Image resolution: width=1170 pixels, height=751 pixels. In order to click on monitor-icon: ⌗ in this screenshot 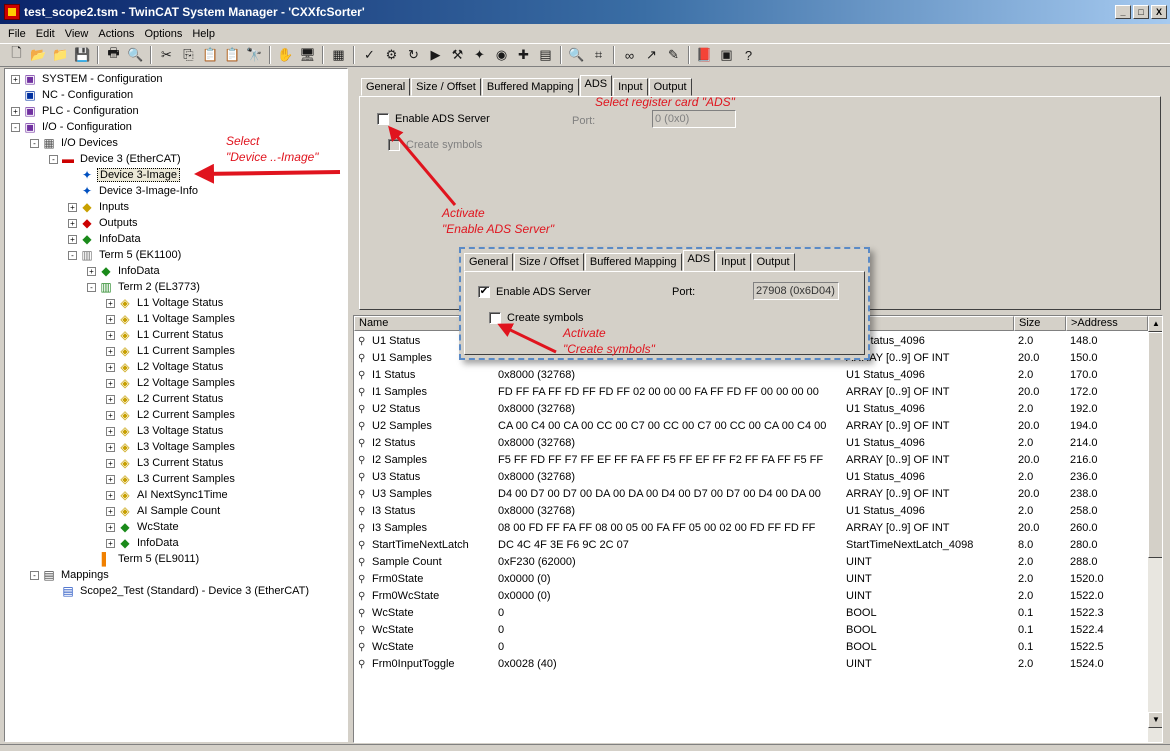, I will do `click(598, 55)`.